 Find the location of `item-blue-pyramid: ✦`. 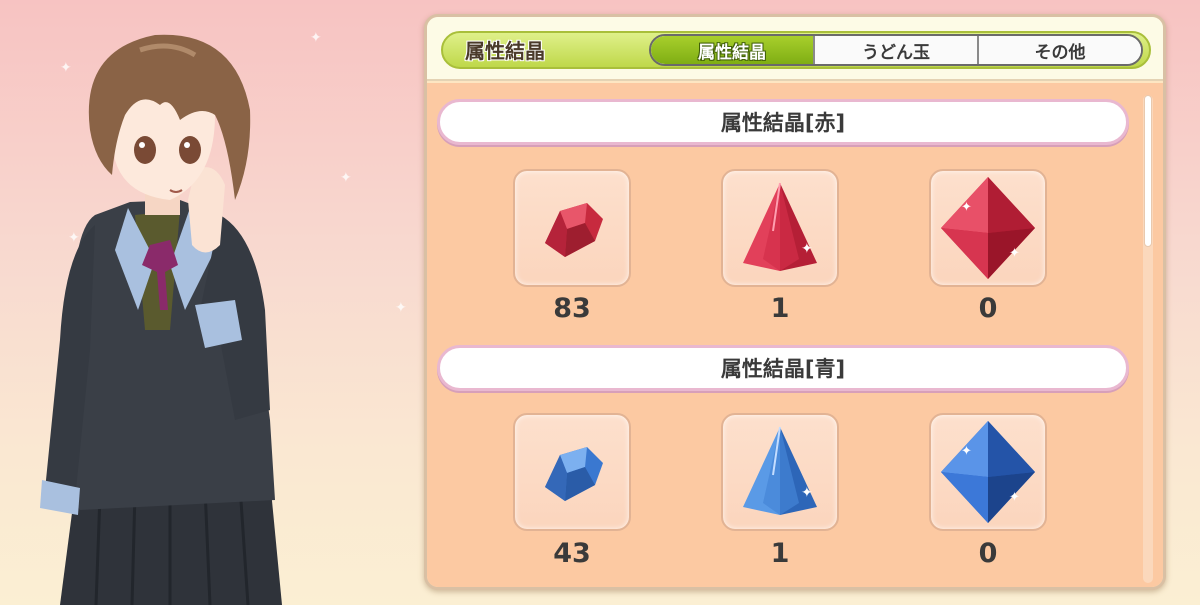

item-blue-pyramid: ✦ is located at coordinates (780, 472).